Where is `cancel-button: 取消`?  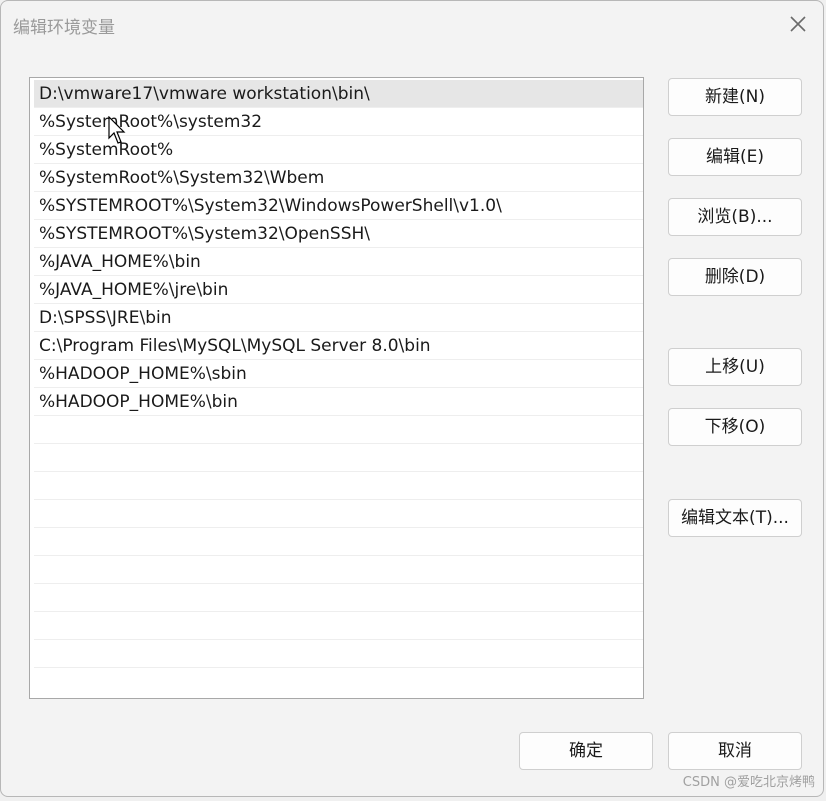 cancel-button: 取消 is located at coordinates (735, 751).